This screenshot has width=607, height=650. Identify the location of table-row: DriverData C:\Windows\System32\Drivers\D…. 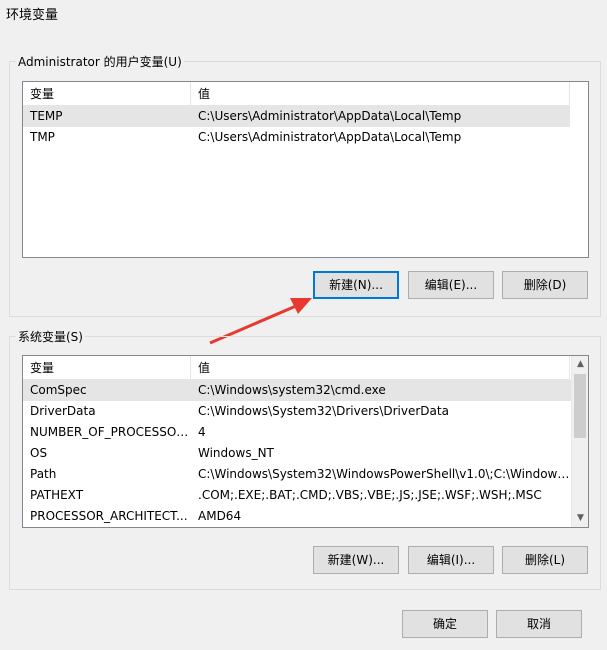
(297, 411).